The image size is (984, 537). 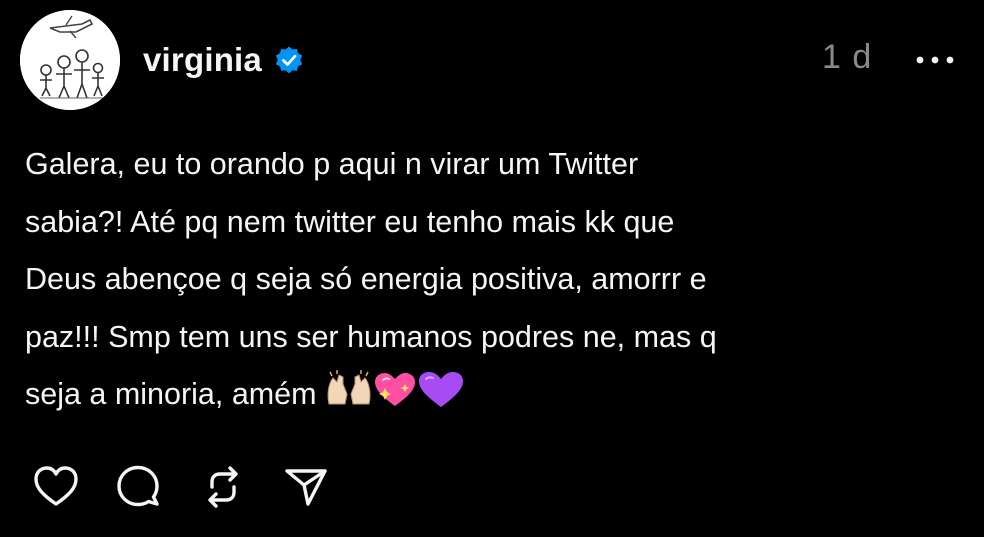 I want to click on raising-hands-emoji, so click(x=348, y=387).